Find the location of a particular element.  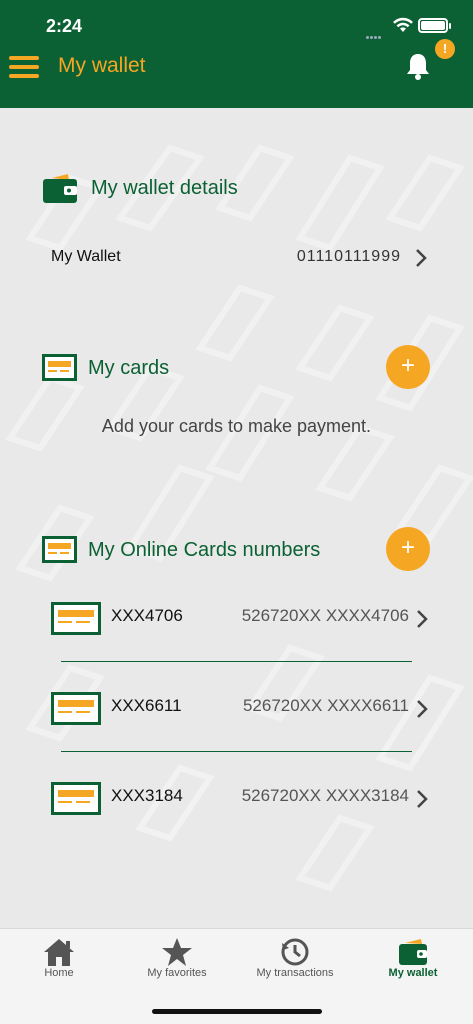

nav-home-label: Home is located at coordinates (59, 973).